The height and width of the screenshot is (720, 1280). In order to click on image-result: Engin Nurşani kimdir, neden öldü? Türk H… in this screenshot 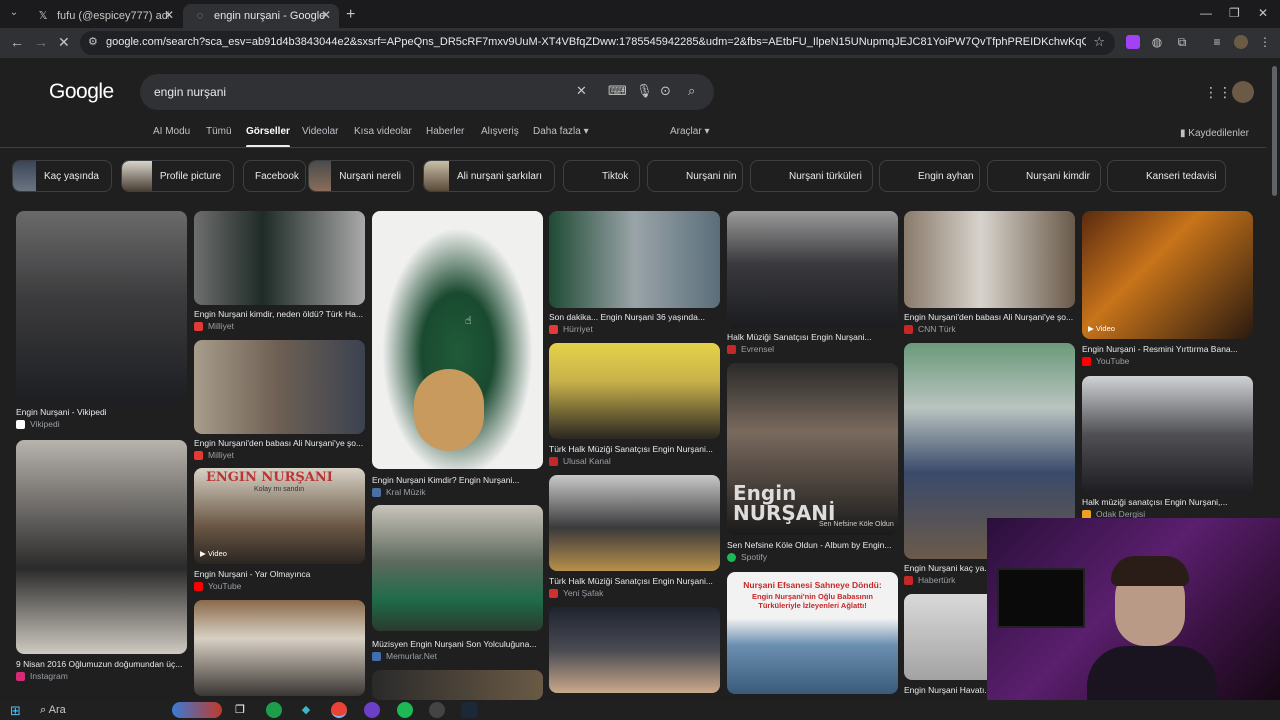, I will do `click(279, 273)`.